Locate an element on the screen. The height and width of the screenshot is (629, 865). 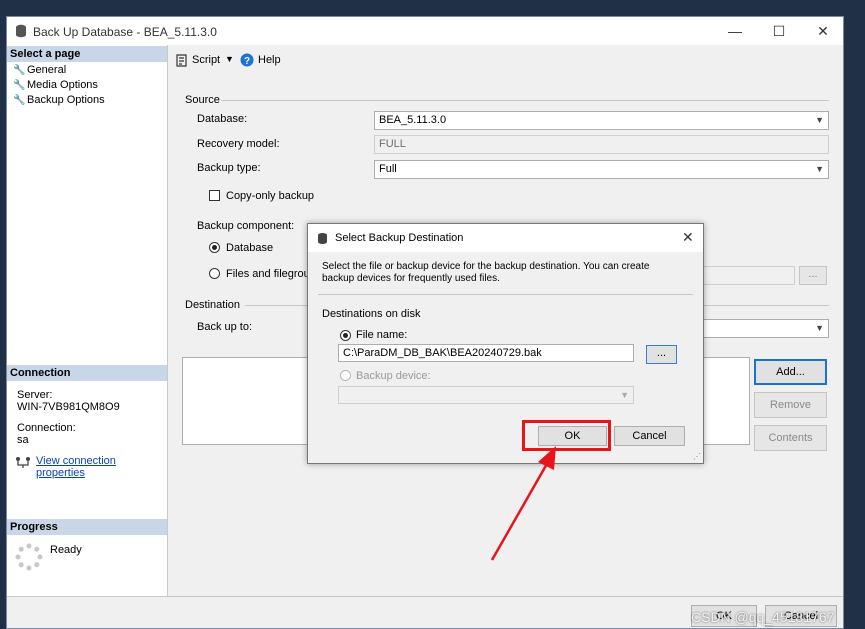
watermark: CSDN @qq_45181767 is located at coordinates (763, 617).